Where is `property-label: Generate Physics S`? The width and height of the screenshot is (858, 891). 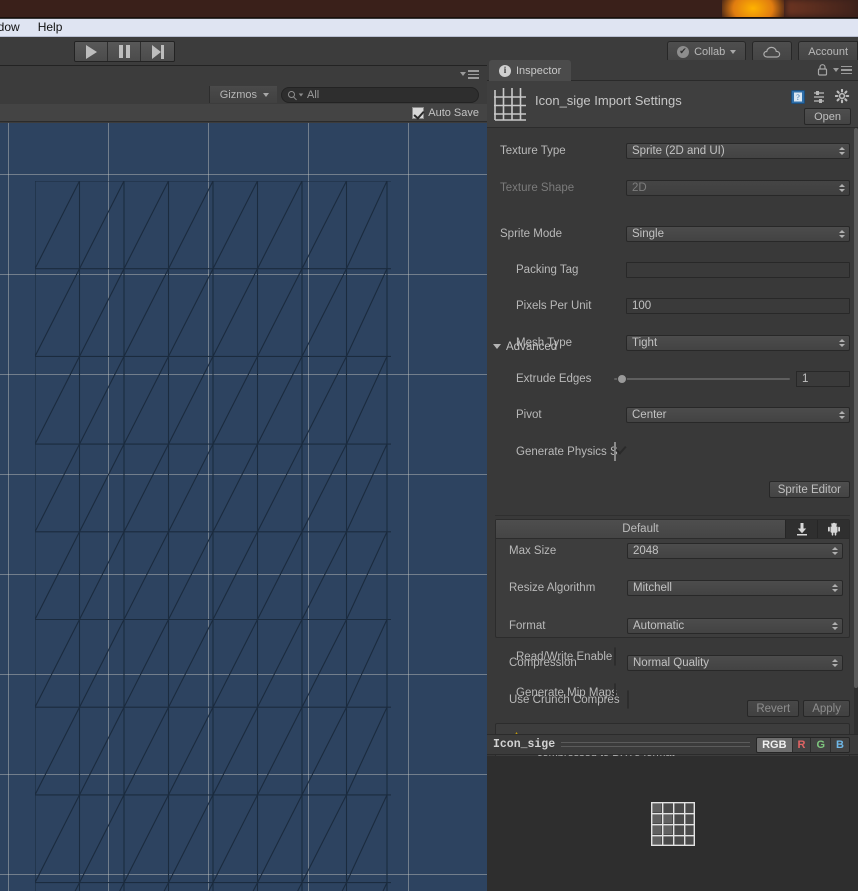
property-label: Generate Physics S is located at coordinates (567, 451).